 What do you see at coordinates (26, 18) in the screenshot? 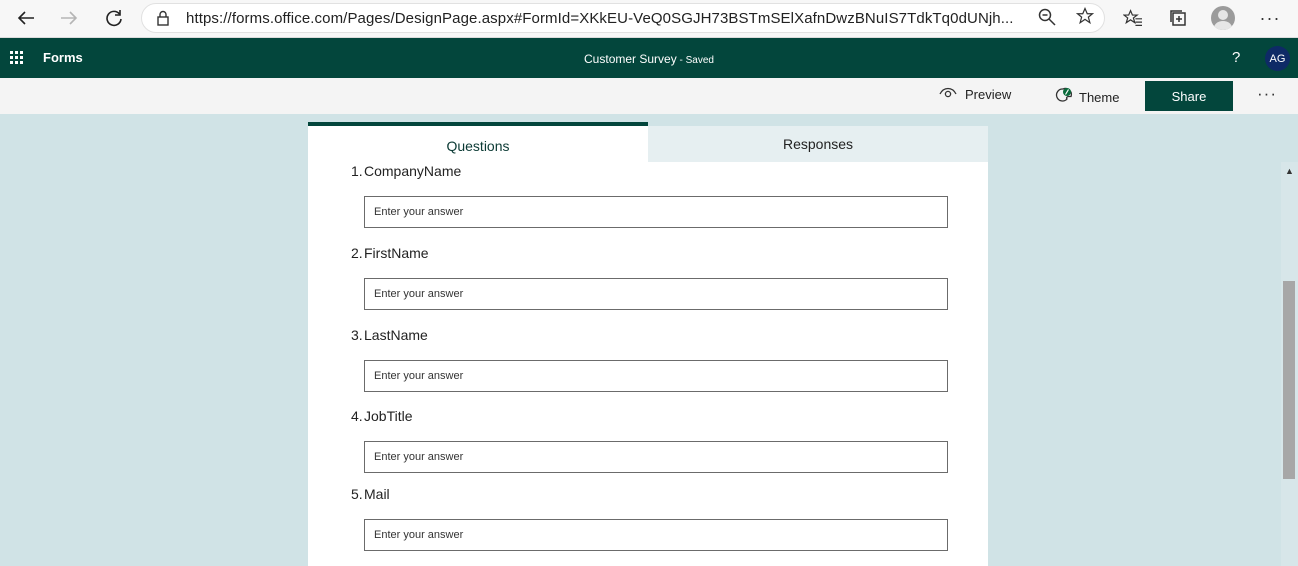
I see `back-arrow-icon` at bounding box center [26, 18].